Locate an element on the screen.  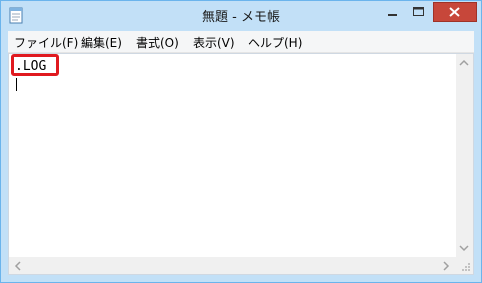
resize-grip-icon is located at coordinates (466, 267).